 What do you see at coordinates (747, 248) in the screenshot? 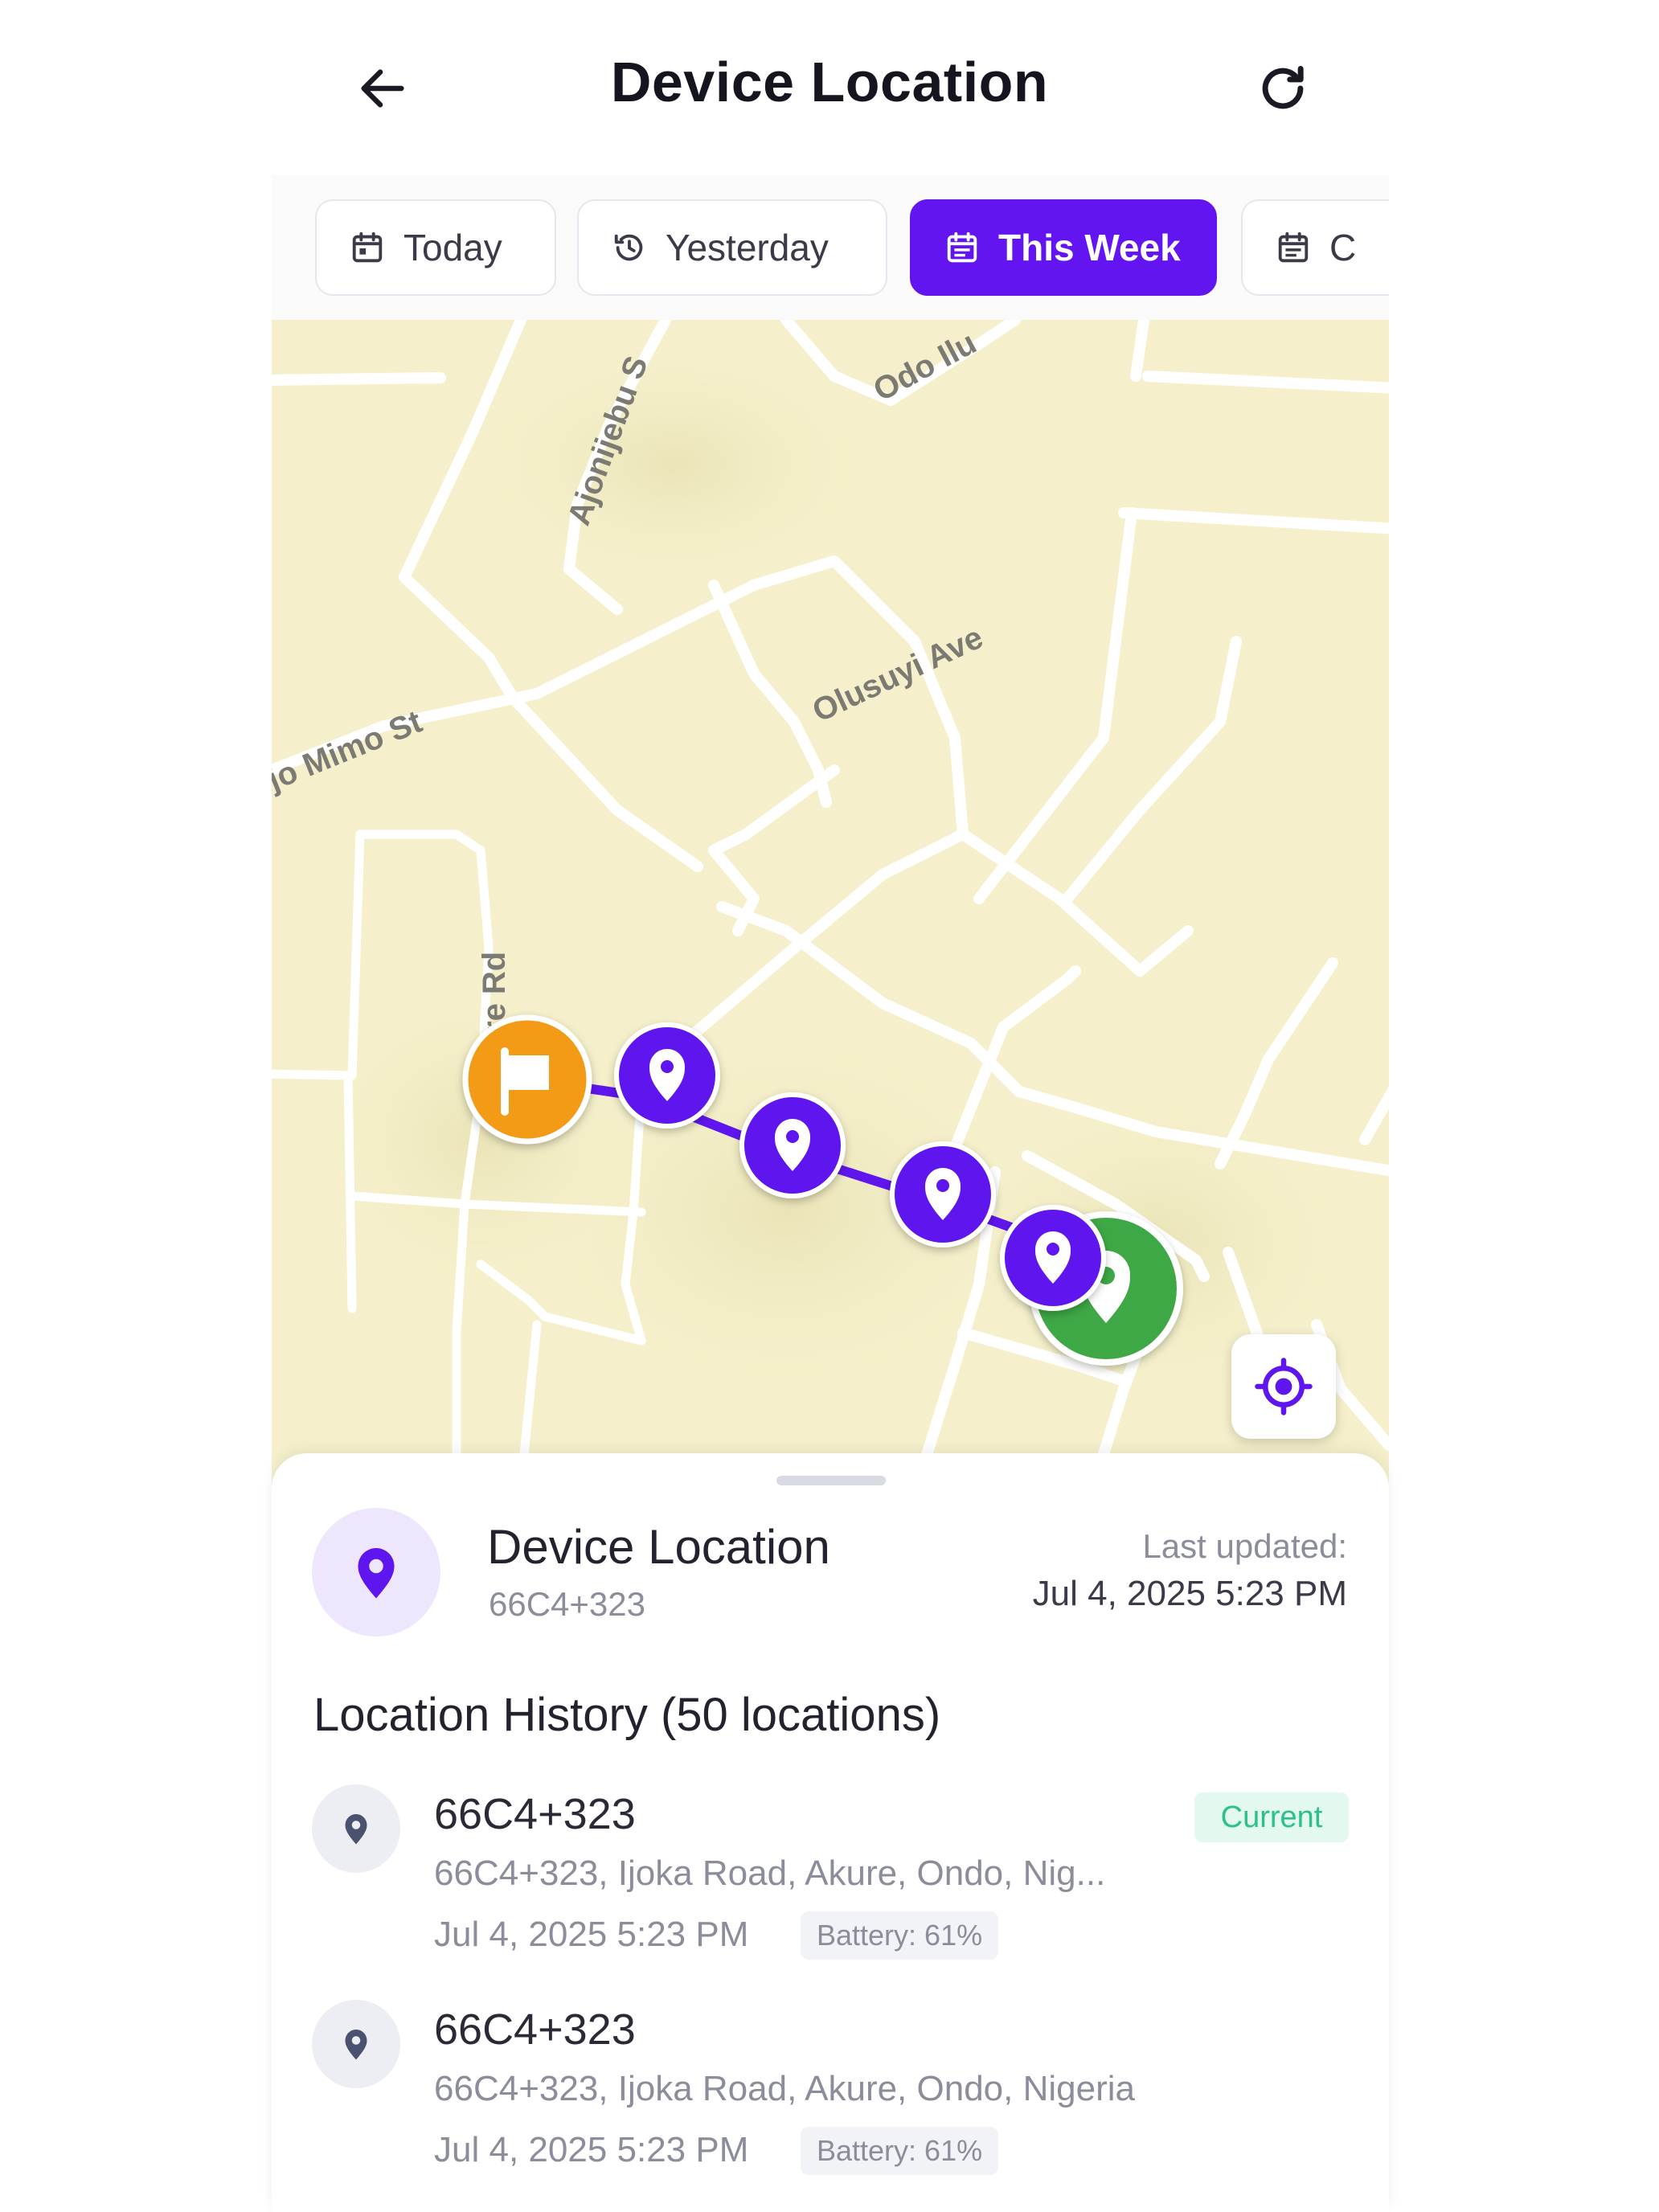
I see `chip-label: Yesterday` at bounding box center [747, 248].